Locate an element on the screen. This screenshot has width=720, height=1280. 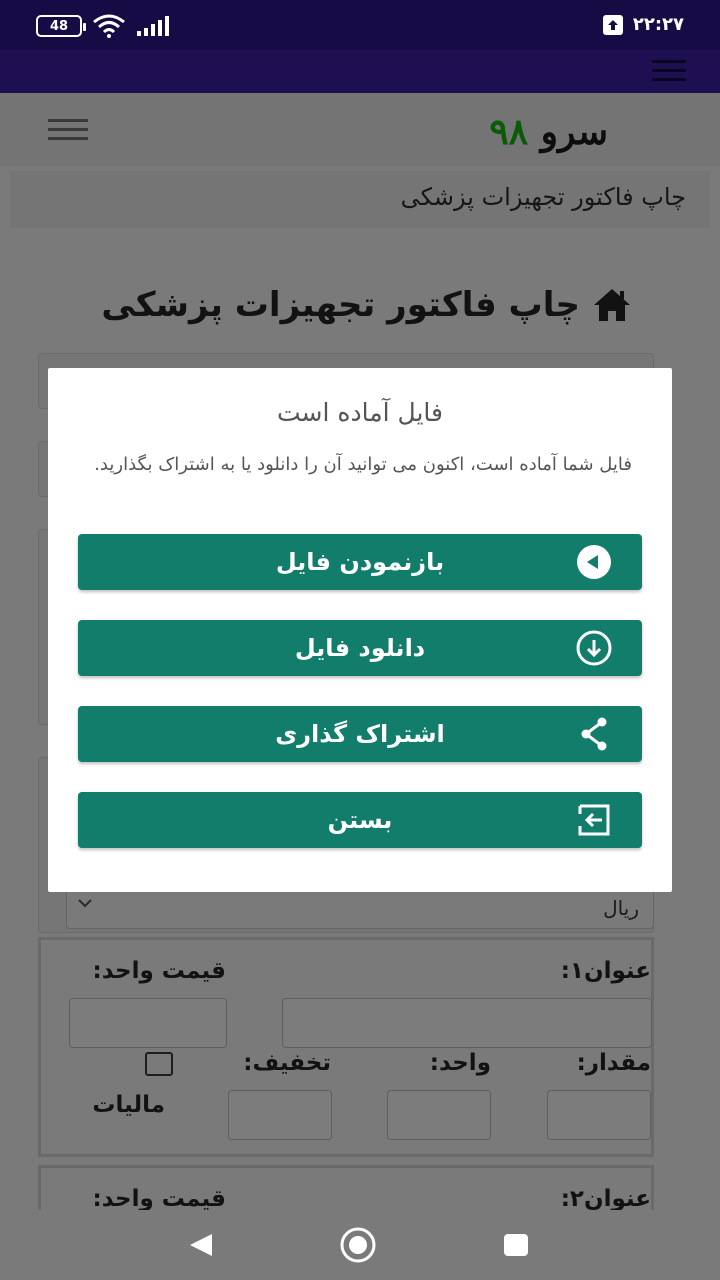
status-left: 48 is located at coordinates (103, 26).